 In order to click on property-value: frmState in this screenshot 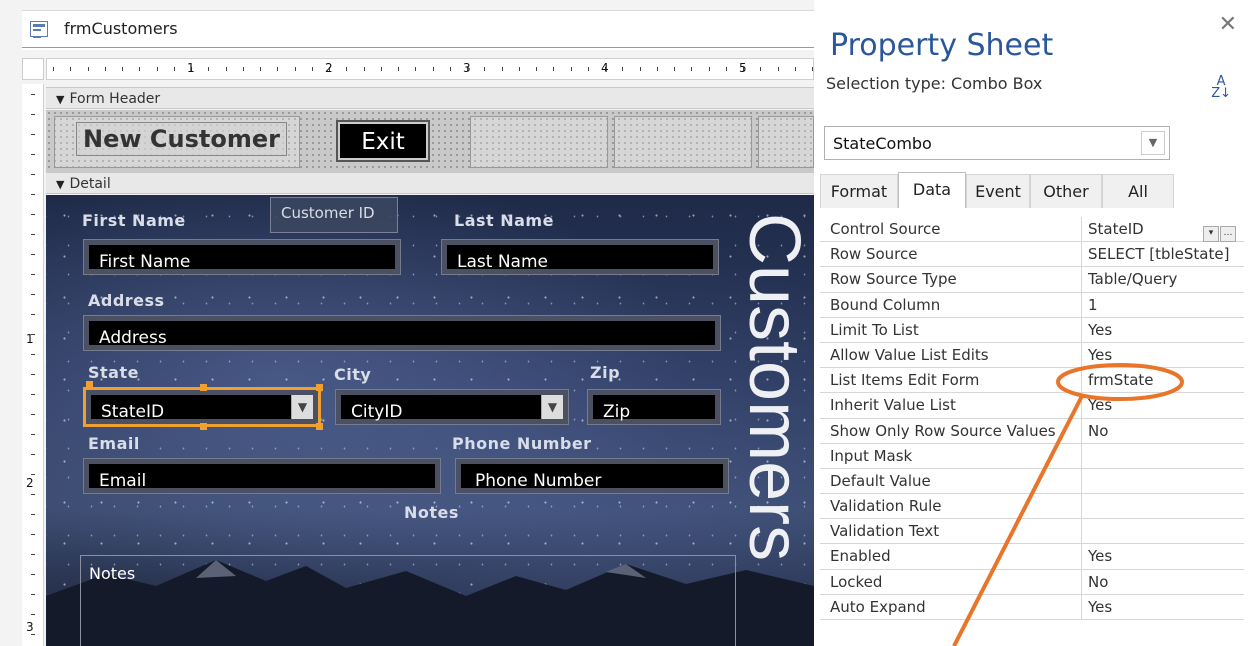, I will do `click(1164, 380)`.